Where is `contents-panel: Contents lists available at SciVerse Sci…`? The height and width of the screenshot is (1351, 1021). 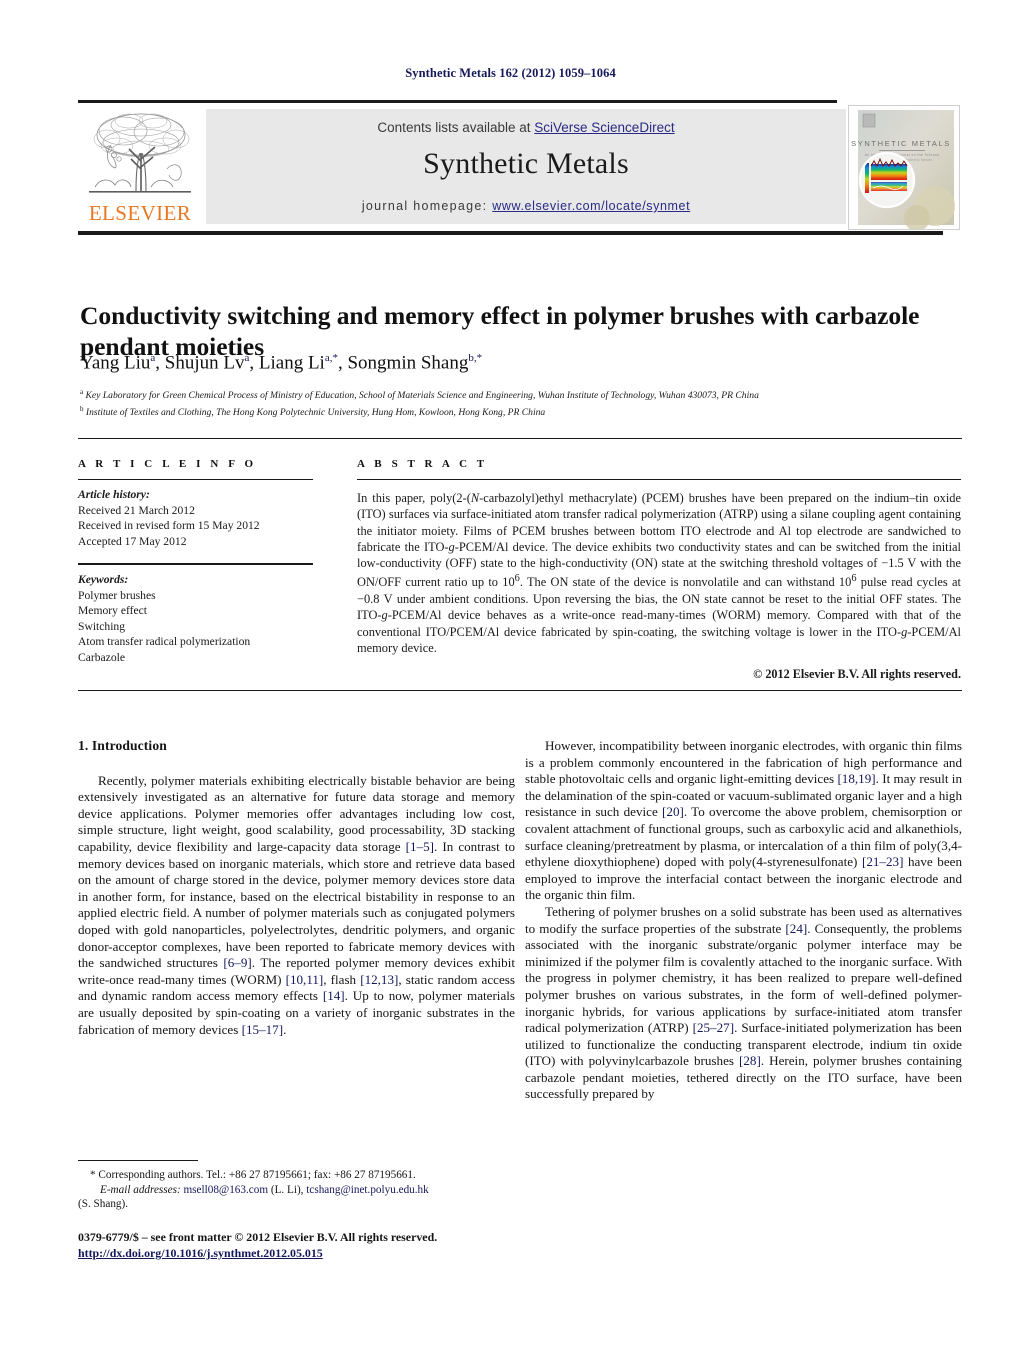
contents-panel: Contents lists available at SciVerse Sci… is located at coordinates (526, 166).